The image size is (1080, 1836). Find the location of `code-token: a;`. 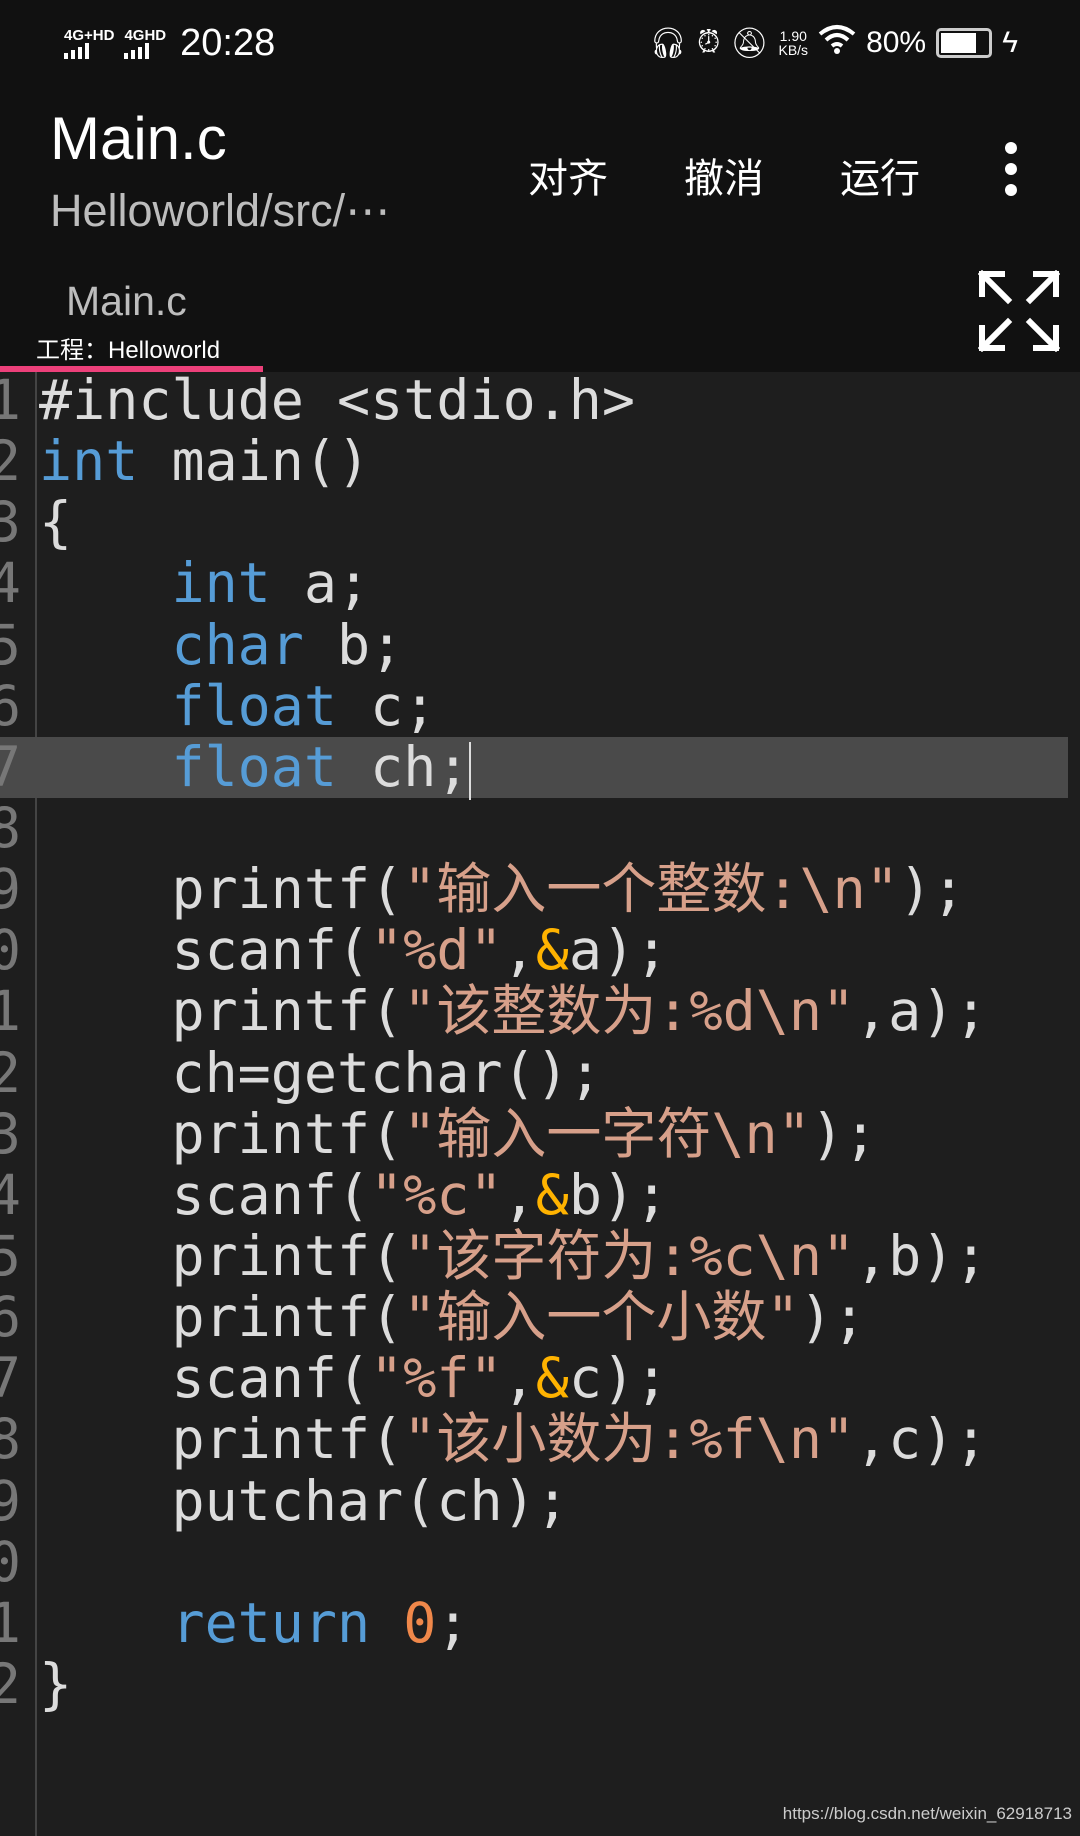

code-token: a; is located at coordinates (320, 583).